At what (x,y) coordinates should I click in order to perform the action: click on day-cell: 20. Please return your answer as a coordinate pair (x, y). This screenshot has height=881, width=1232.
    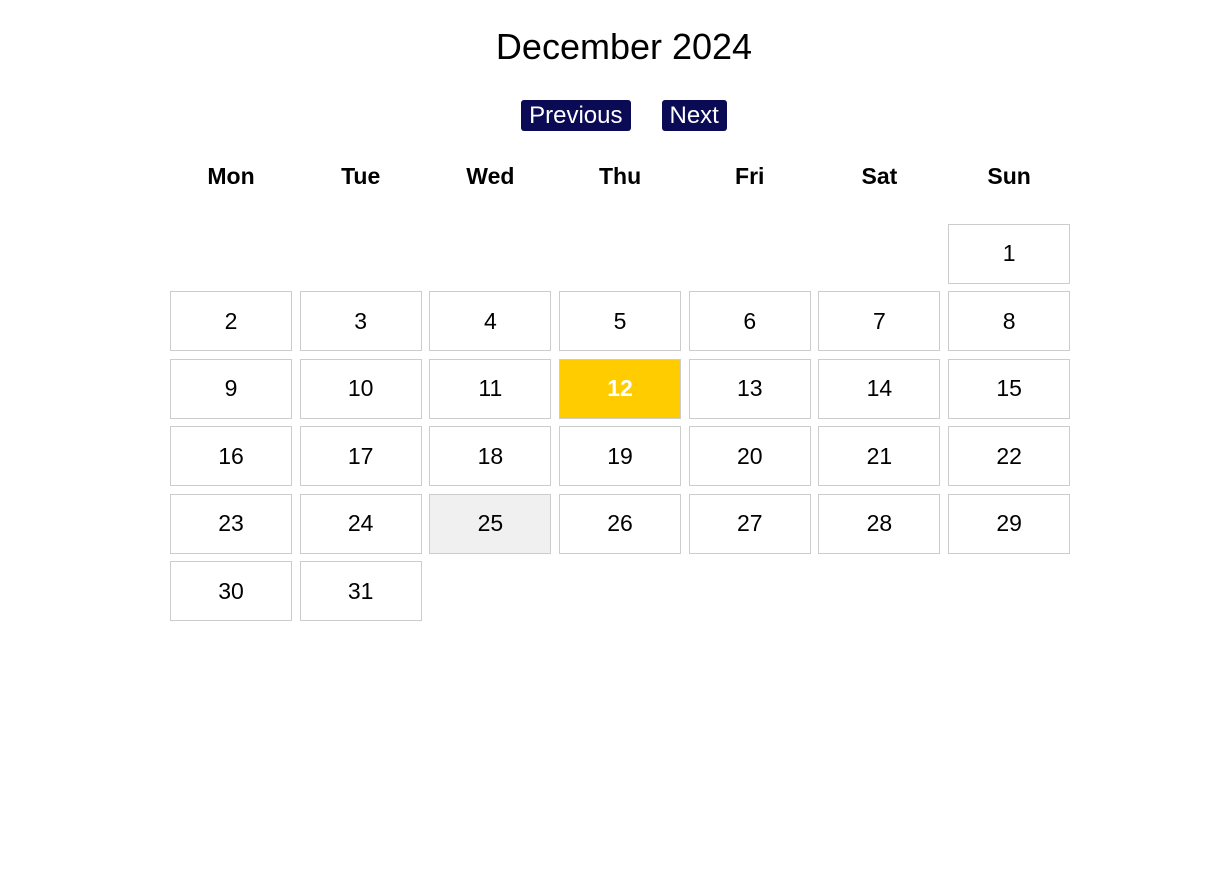
    Looking at the image, I should click on (749, 456).